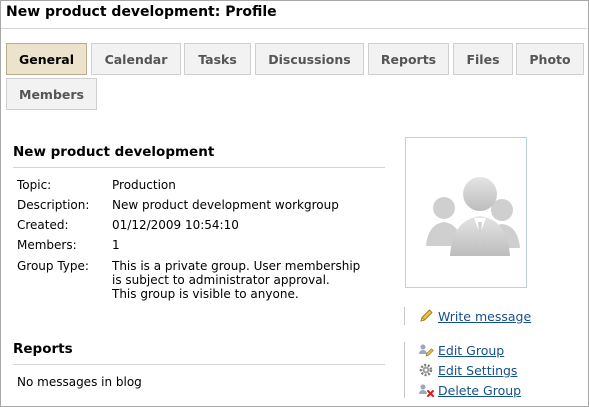 This screenshot has height=407, width=589. I want to click on tab-label: General, so click(46, 59).